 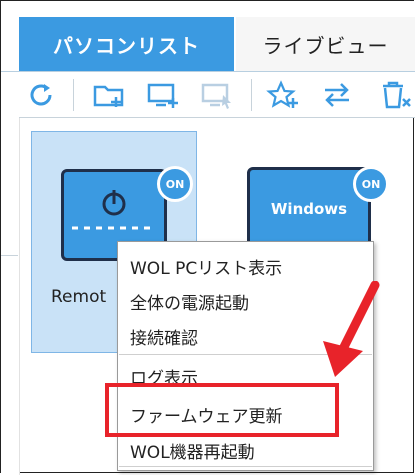 I want to click on remote-pc-icon, so click(x=217, y=95).